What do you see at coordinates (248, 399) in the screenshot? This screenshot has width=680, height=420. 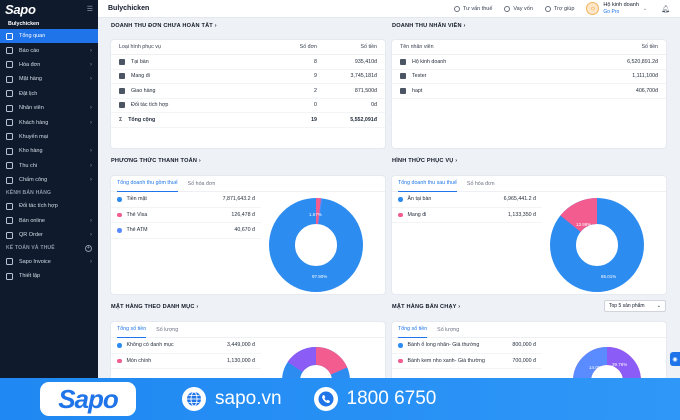 I see `banner-website: sapo.vn` at bounding box center [248, 399].